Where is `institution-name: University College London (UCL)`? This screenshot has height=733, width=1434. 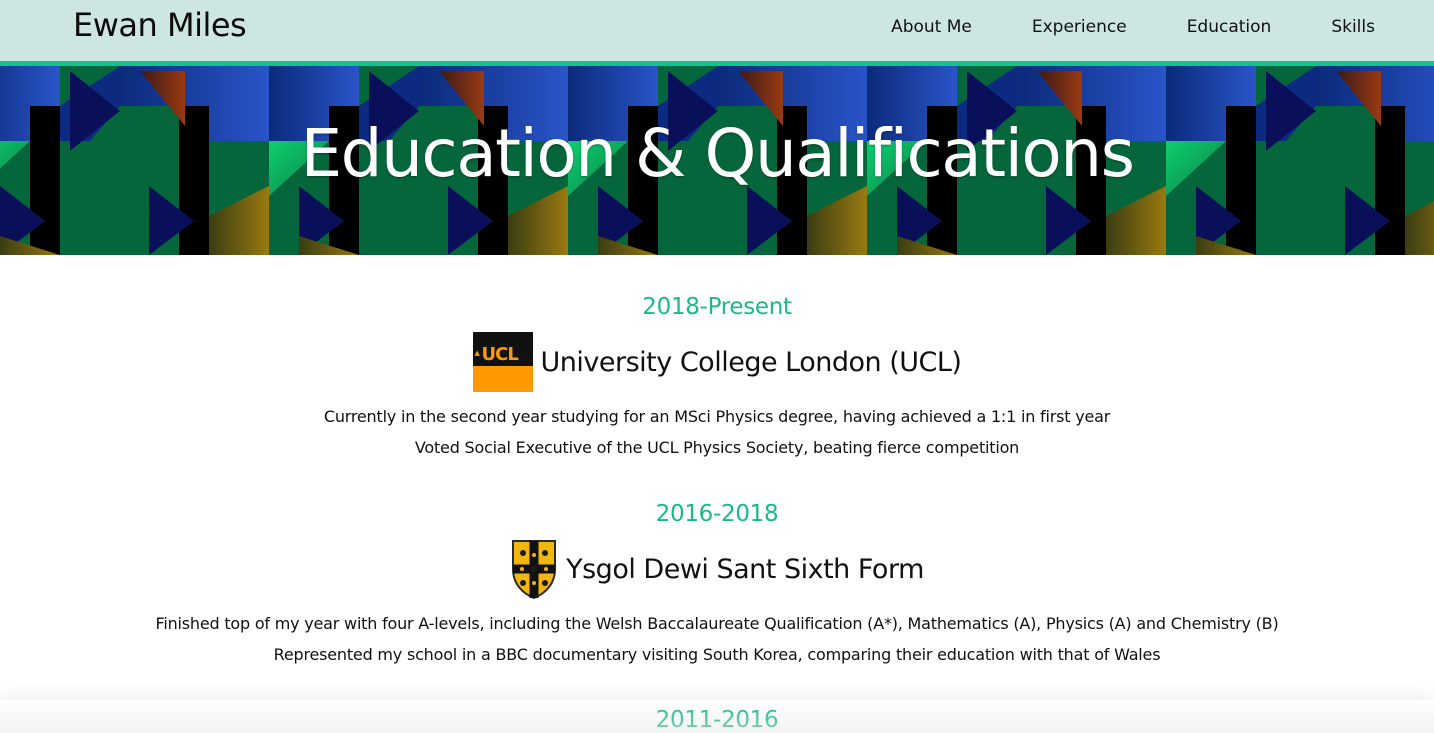 institution-name: University College London (UCL) is located at coordinates (751, 362).